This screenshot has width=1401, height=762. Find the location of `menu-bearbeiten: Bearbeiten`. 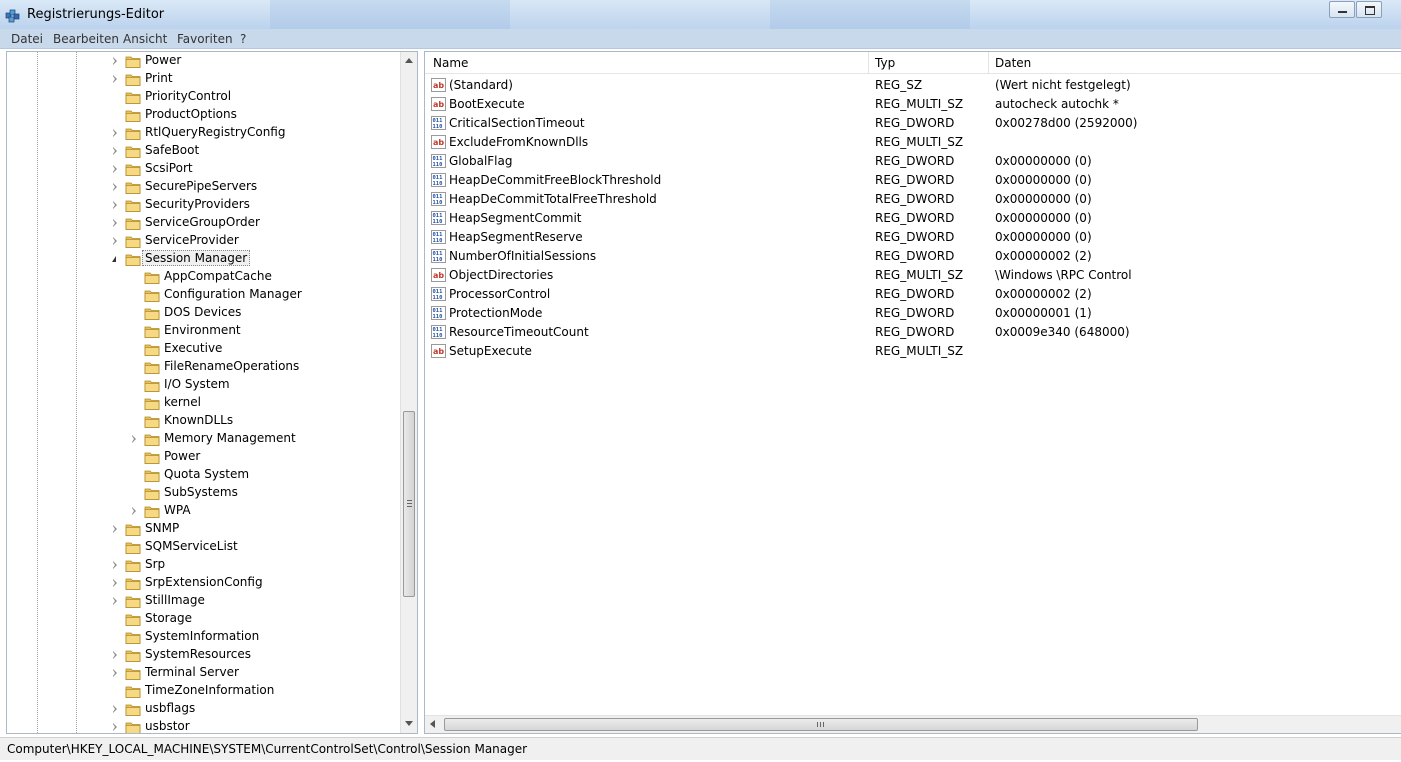

menu-bearbeiten: Bearbeiten is located at coordinates (86, 39).